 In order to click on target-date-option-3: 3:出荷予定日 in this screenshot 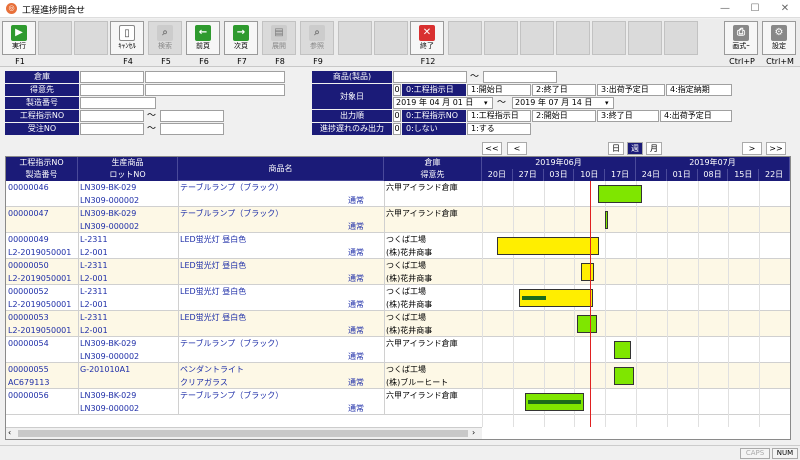, I will do `click(631, 90)`.